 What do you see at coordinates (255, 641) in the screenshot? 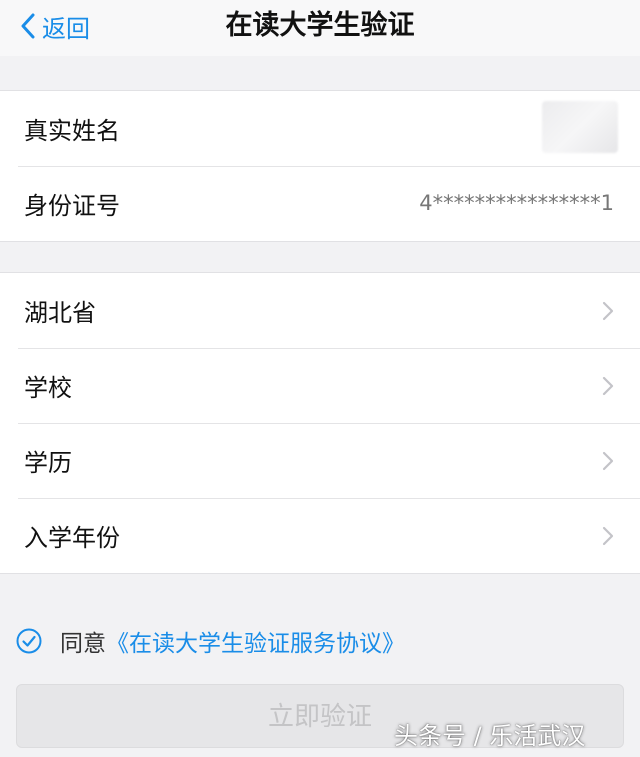
I see `agreement-link: 《在读大学生验证服务协议》` at bounding box center [255, 641].